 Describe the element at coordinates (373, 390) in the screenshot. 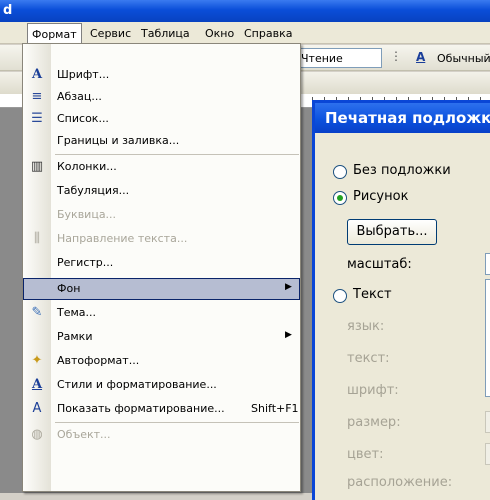

I see `font-label: шрифт:` at that location.